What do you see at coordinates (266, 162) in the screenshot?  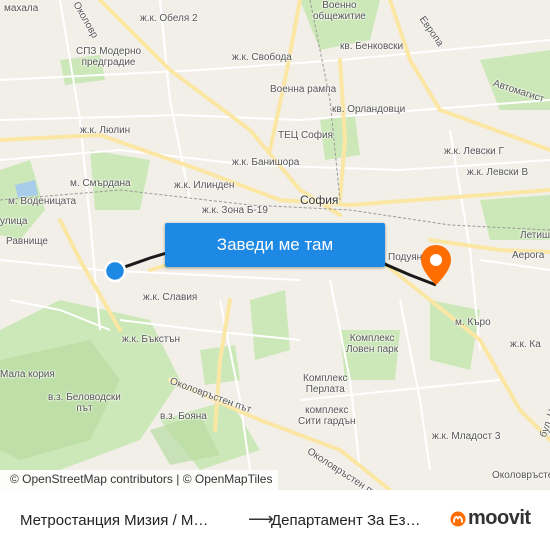 I see `map-label-banishora: ж.к. Банишора` at bounding box center [266, 162].